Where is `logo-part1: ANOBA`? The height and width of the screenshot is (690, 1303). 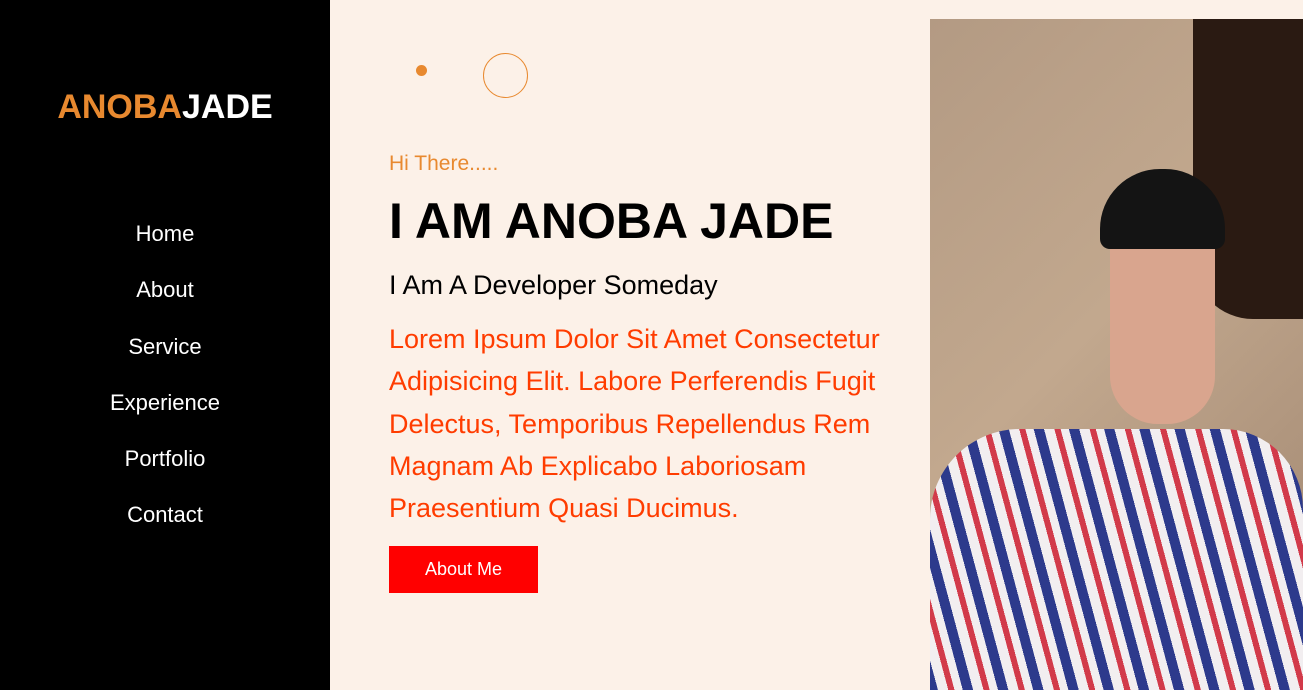 logo-part1: ANOBA is located at coordinates (119, 107).